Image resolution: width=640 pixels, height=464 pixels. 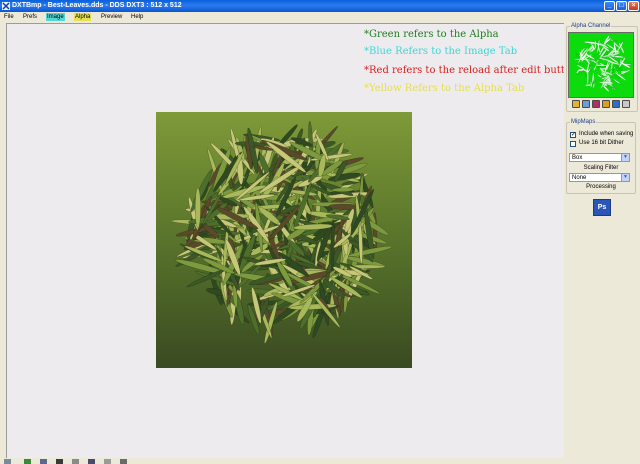 I want to click on scaling-filter-label: Scaling Filter, so click(x=601, y=168).